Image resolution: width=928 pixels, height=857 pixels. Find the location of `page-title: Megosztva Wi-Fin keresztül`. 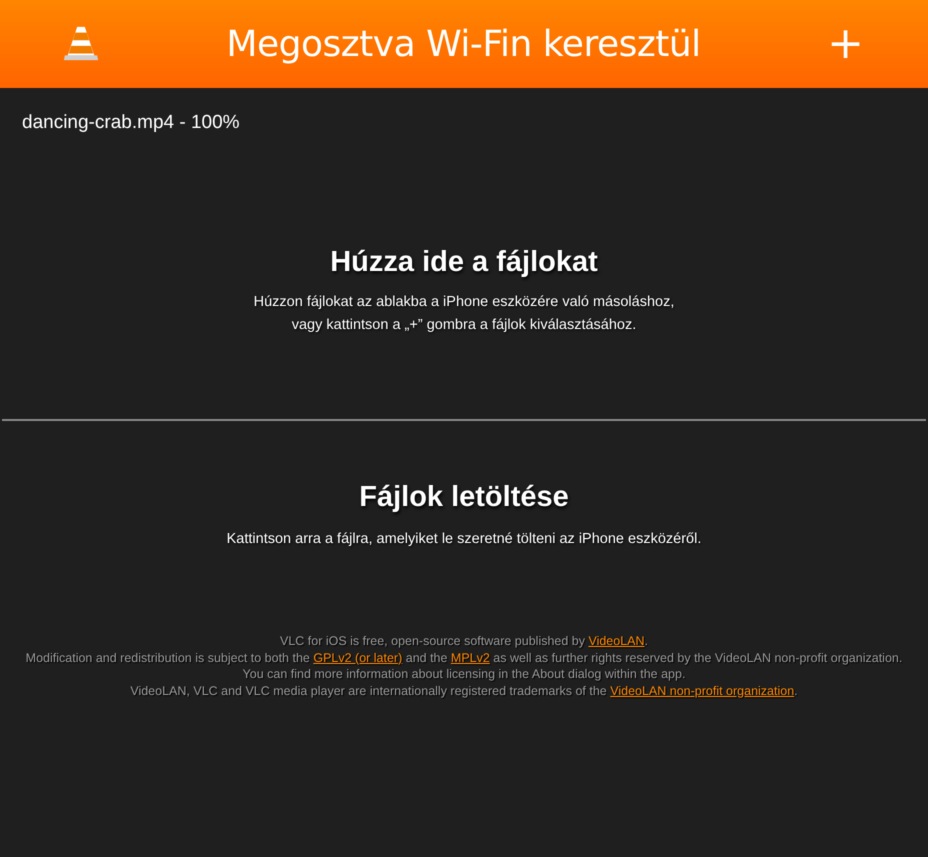

page-title: Megosztva Wi-Fin keresztül is located at coordinates (463, 44).